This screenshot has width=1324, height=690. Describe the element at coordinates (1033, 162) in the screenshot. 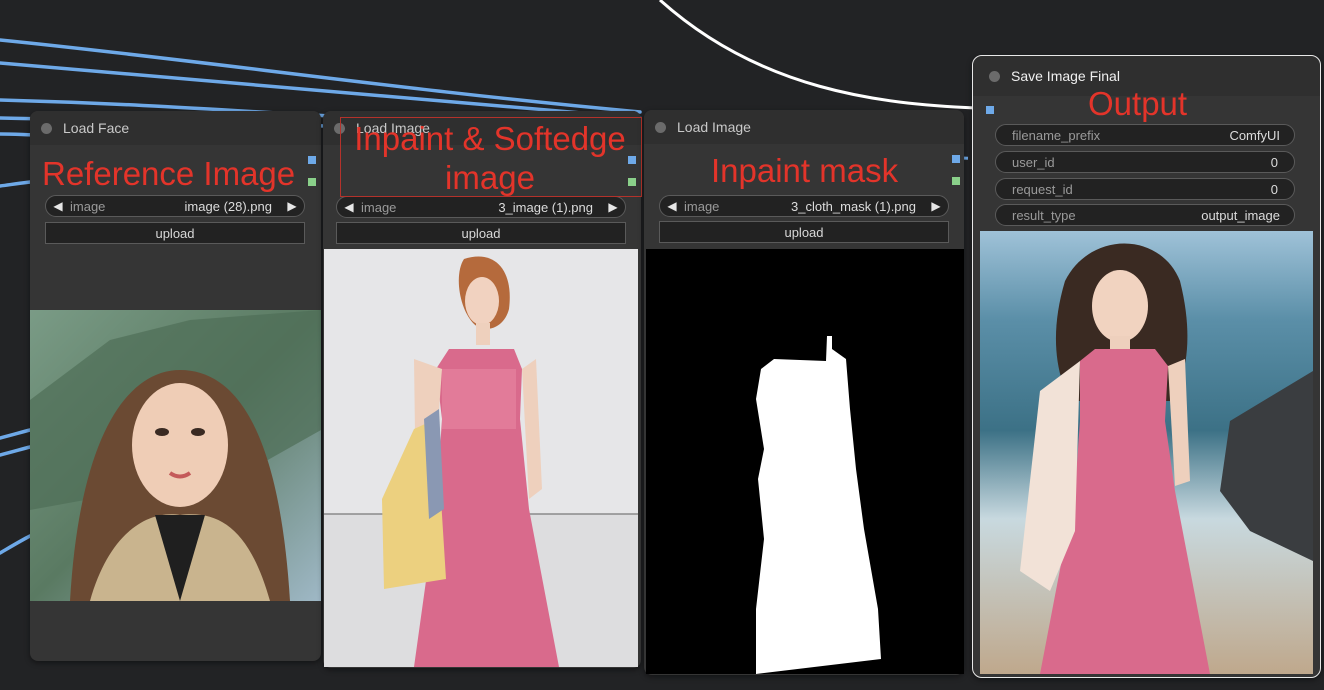

I see `field-label: user_id` at that location.